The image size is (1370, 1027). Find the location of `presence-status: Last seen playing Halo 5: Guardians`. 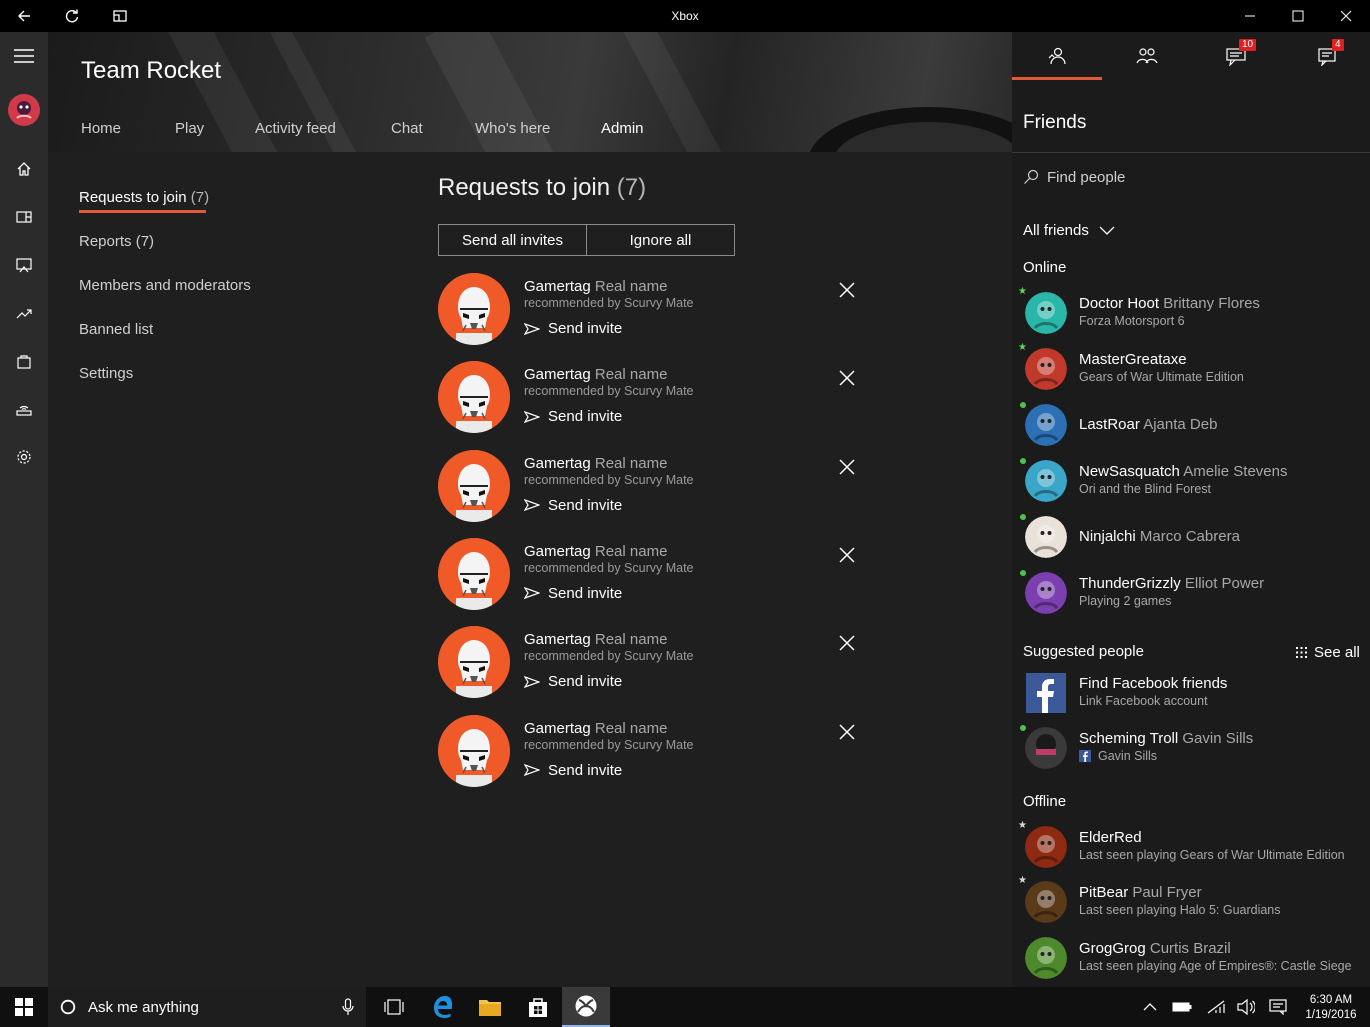

presence-status: Last seen playing Halo 5: Guardians is located at coordinates (1180, 910).